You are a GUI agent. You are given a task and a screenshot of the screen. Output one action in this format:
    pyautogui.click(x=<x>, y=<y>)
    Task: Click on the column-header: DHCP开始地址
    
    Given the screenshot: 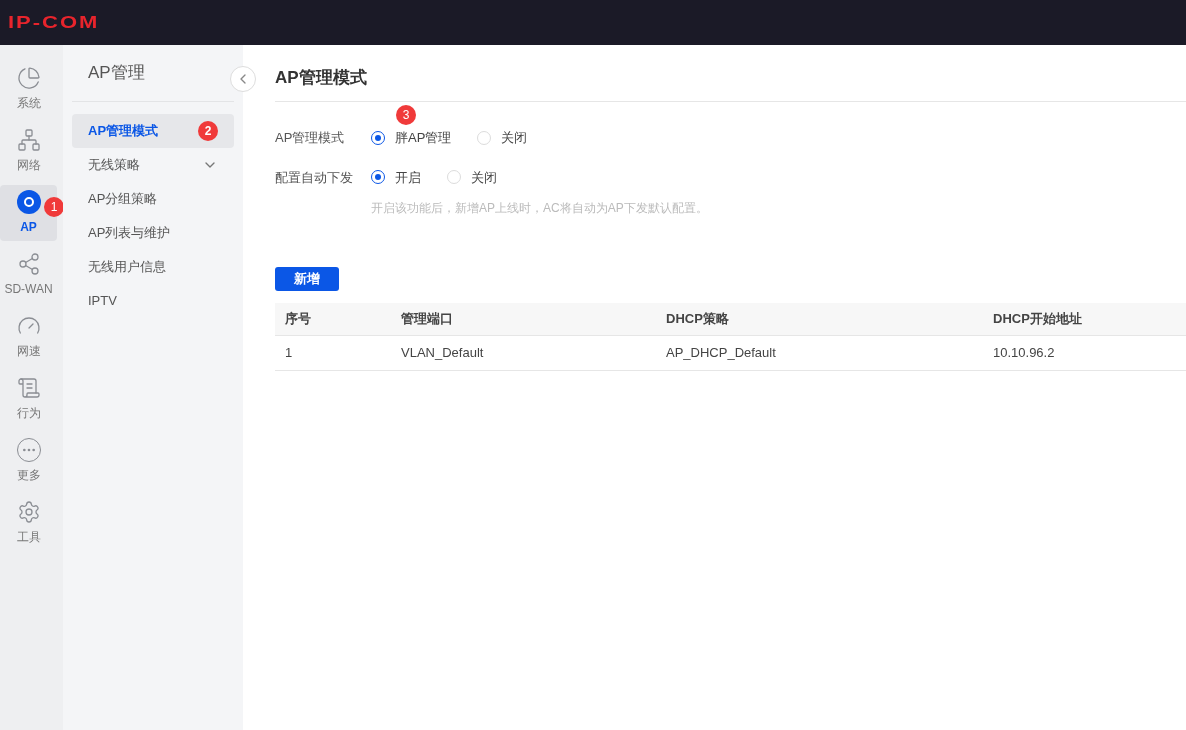 What is the action you would take?
    pyautogui.click(x=1084, y=319)
    